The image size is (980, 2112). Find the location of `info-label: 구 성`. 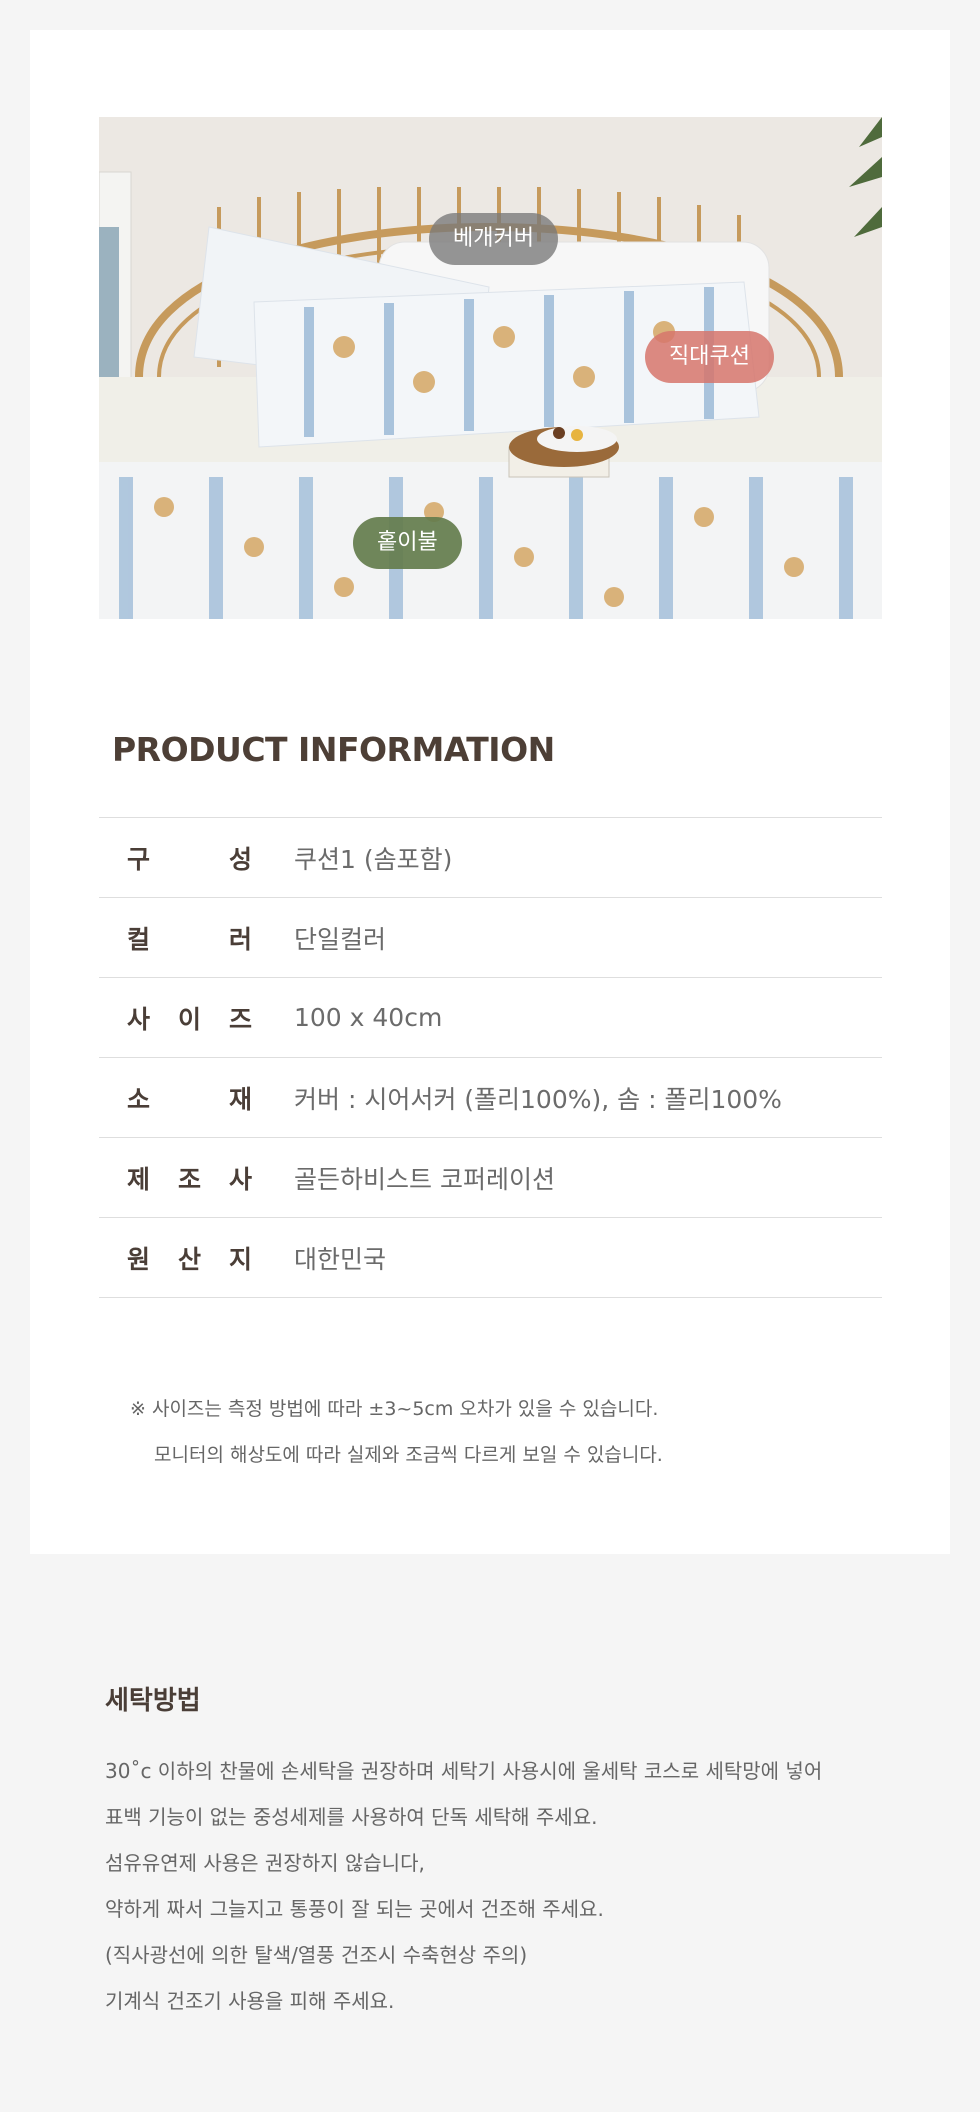

info-label: 구 성 is located at coordinates (175, 858).